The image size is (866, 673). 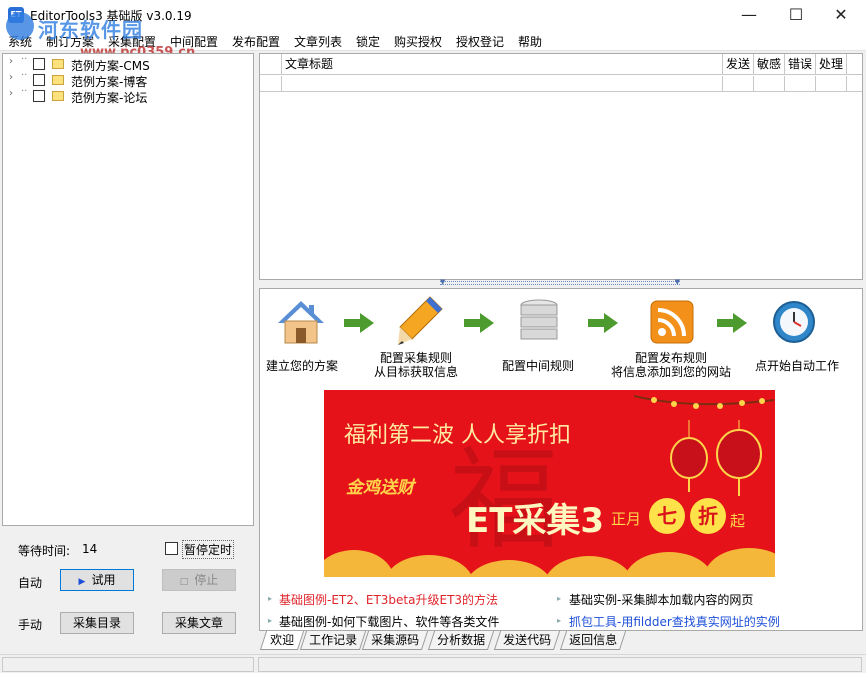 What do you see at coordinates (103, 580) in the screenshot?
I see `trial-button-label: 试用` at bounding box center [103, 580].